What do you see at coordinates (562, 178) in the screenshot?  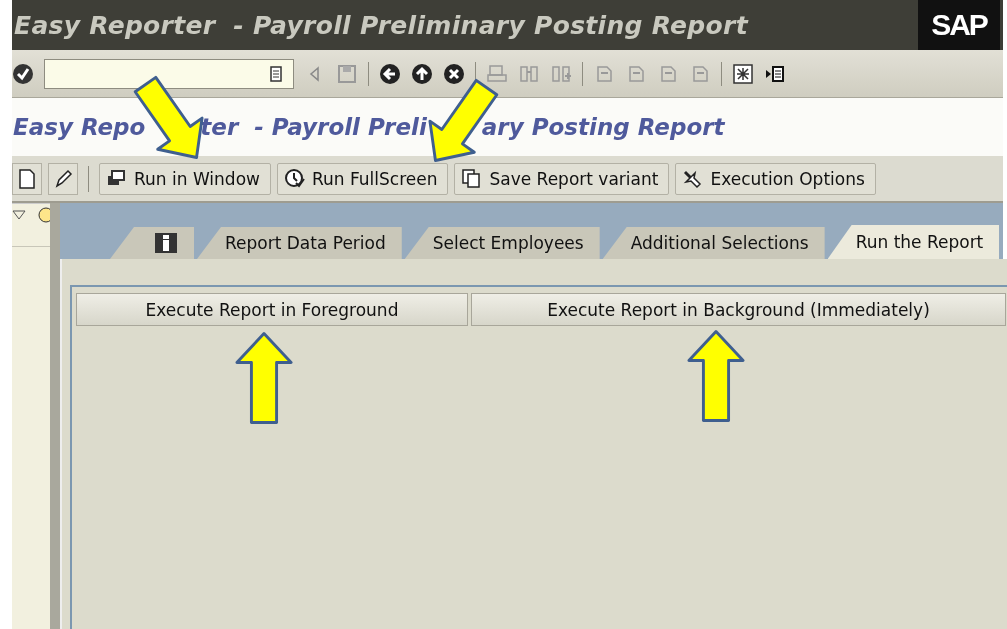 I see `toolbar-button: Save Report variant` at bounding box center [562, 178].